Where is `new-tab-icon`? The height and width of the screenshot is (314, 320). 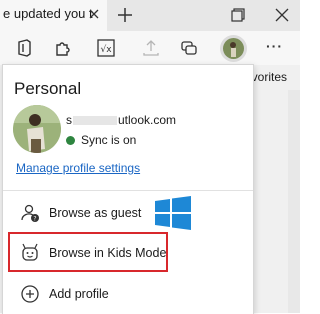
new-tab-icon is located at coordinates (125, 15).